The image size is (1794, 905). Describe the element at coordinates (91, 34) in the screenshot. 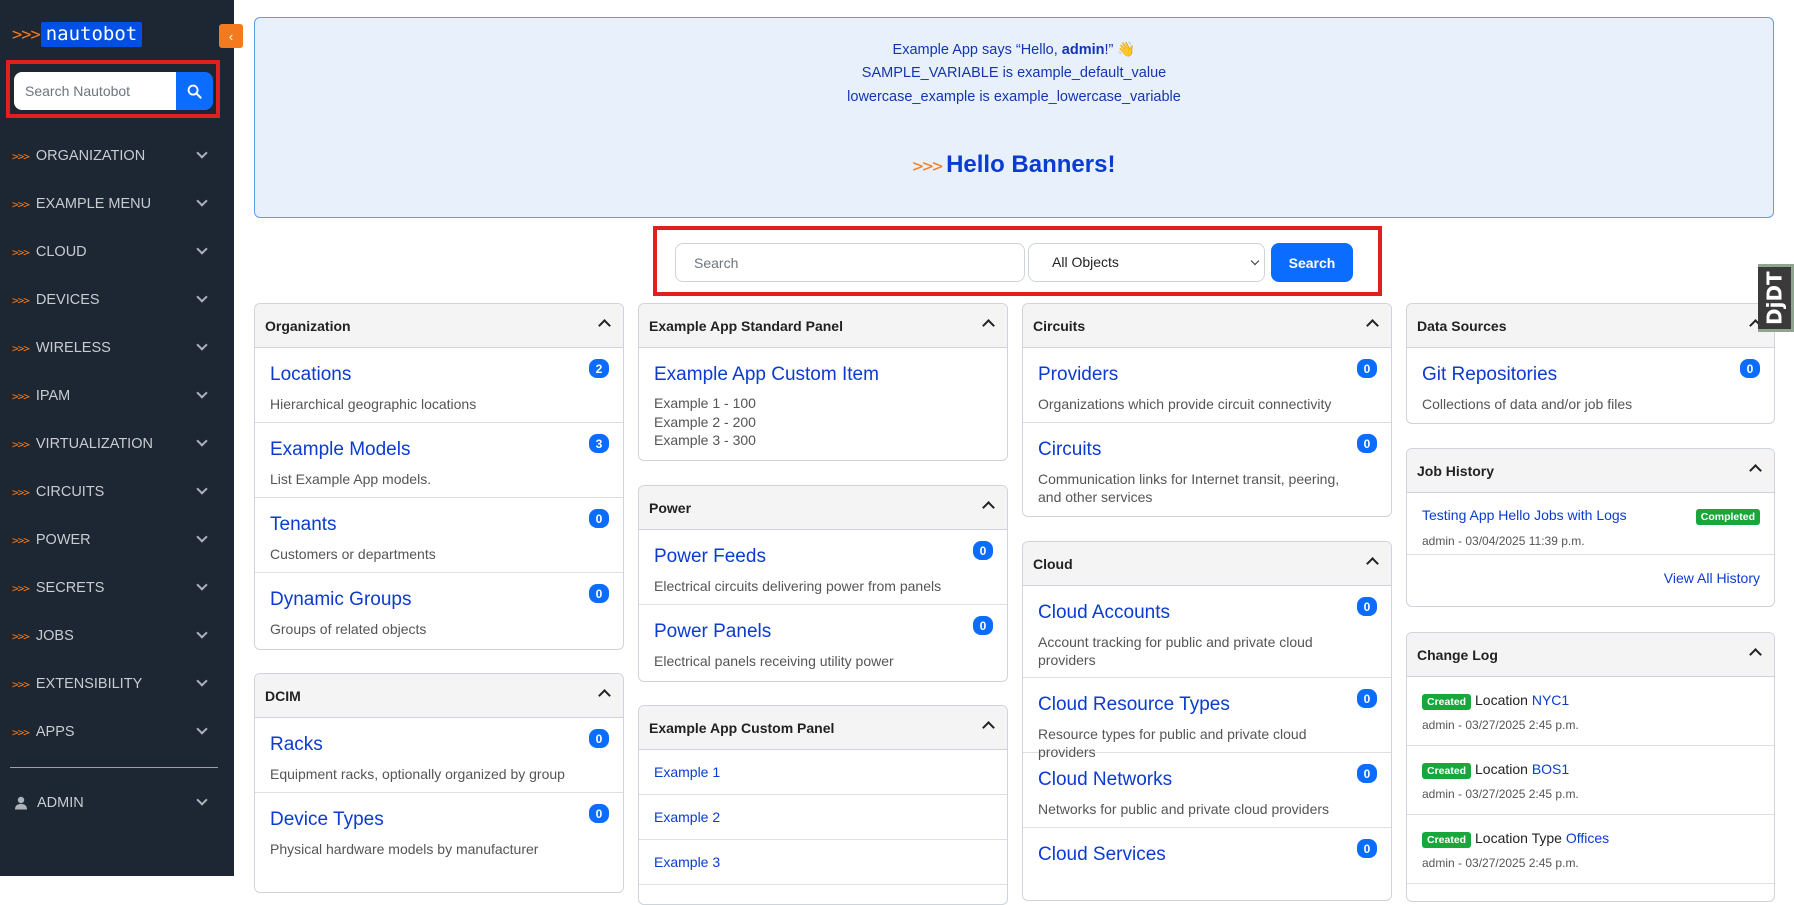

I see `logo-name: nautobot` at that location.